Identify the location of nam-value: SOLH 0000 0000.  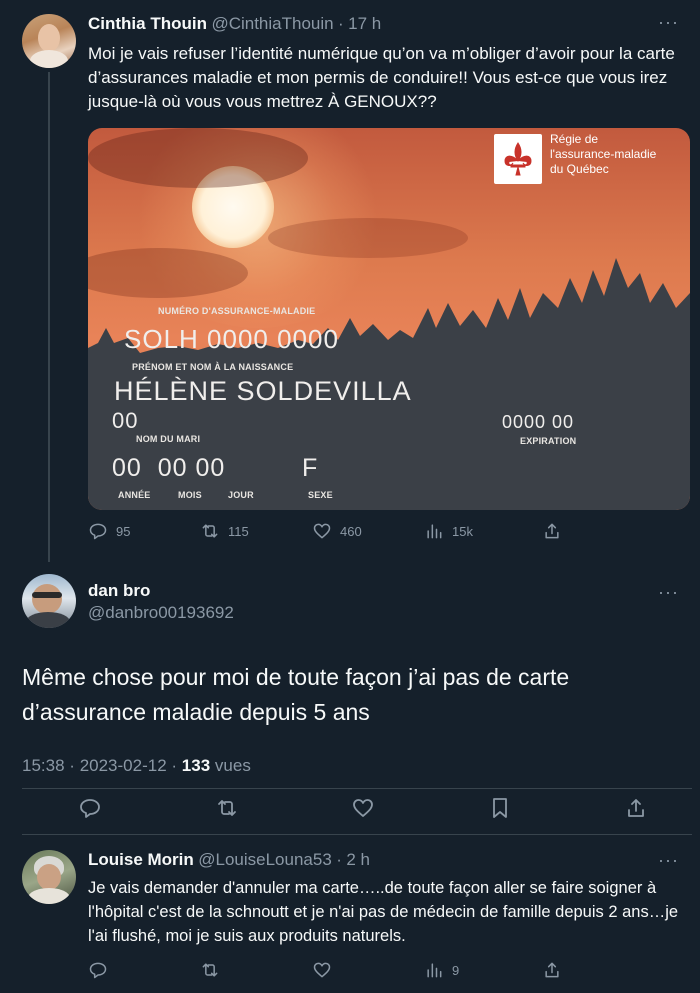
(231, 339).